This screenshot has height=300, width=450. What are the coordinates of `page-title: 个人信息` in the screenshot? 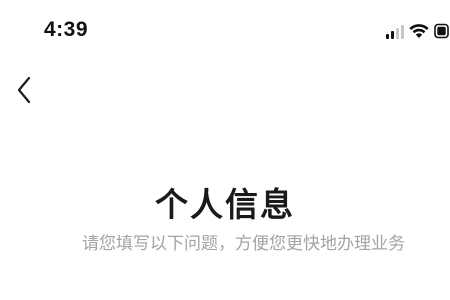 It's located at (225, 204).